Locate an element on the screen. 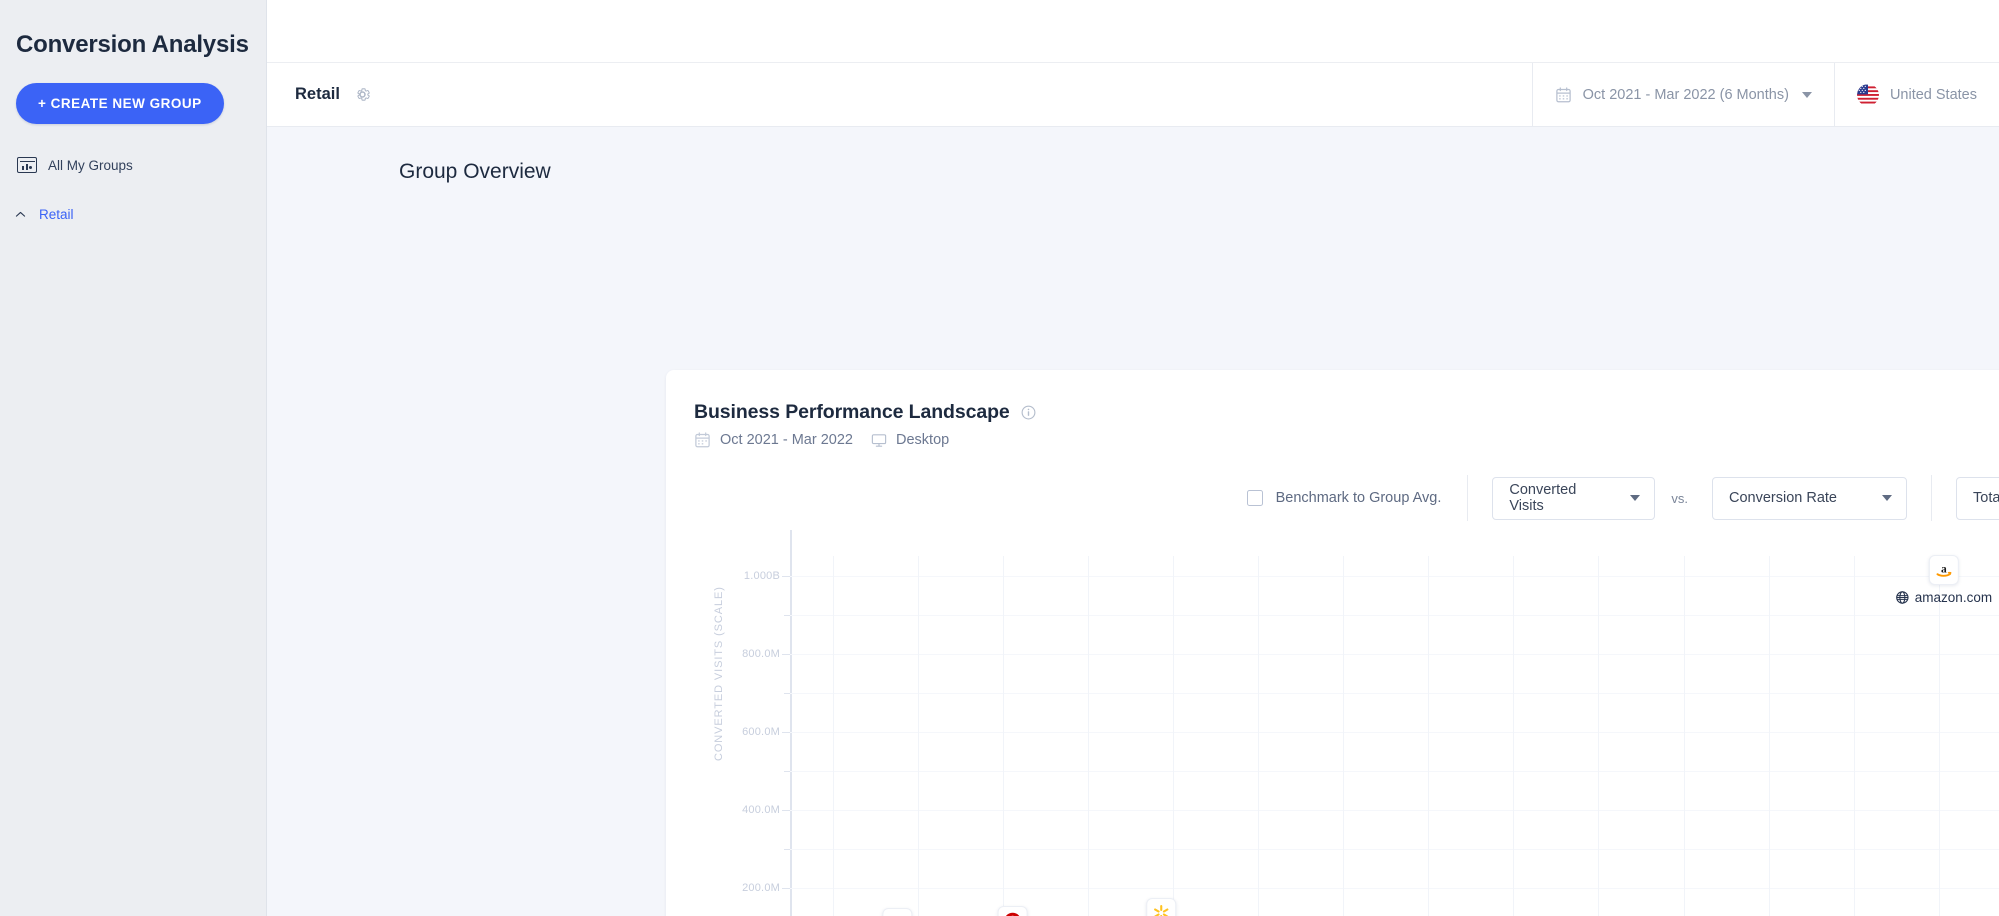 The height and width of the screenshot is (916, 1999). sidebar-title: Conversion Analysis is located at coordinates (132, 44).